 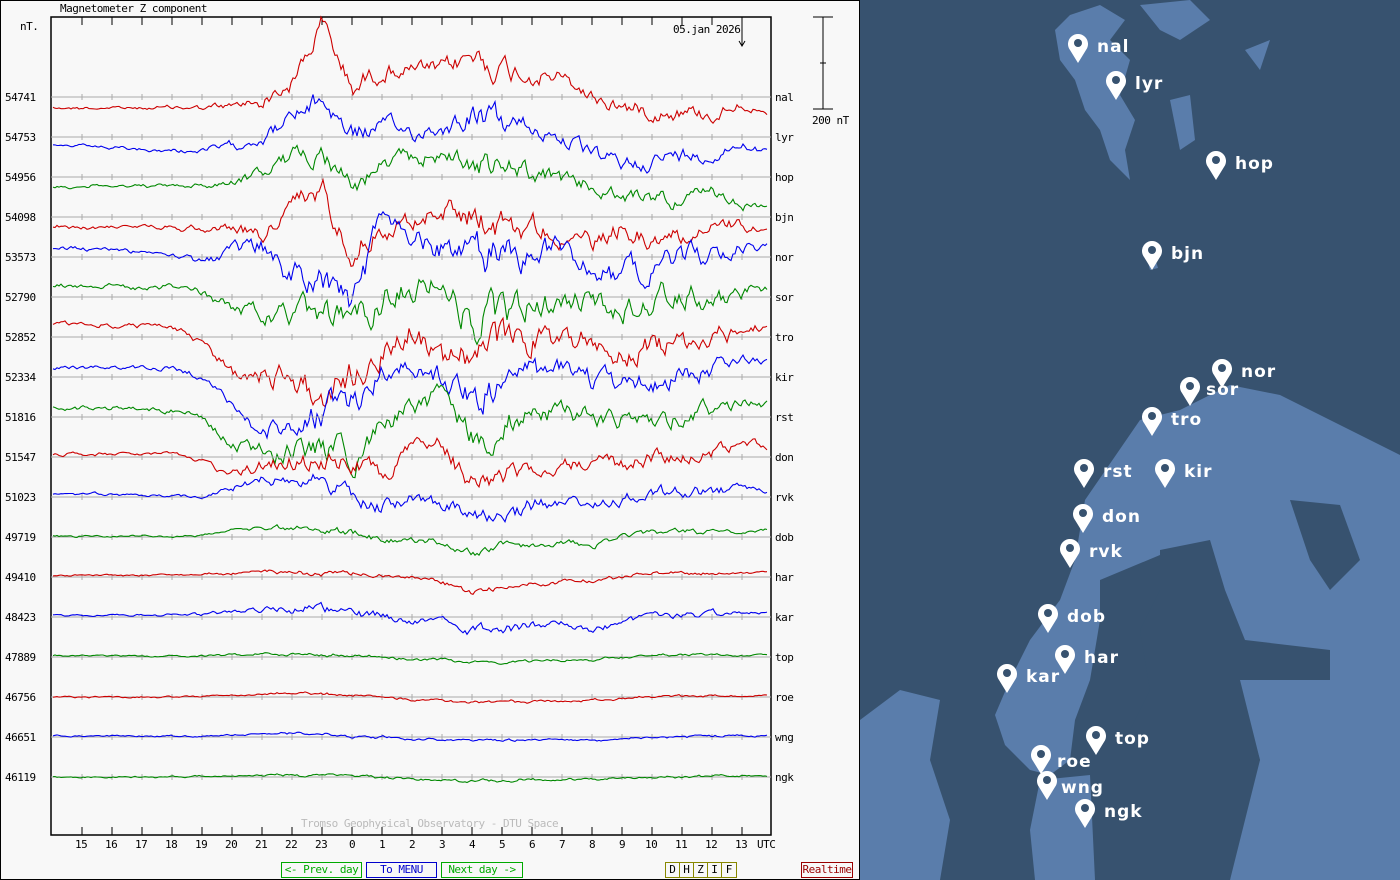 What do you see at coordinates (81, 844) in the screenshot?
I see `x-tick-label: 15` at bounding box center [81, 844].